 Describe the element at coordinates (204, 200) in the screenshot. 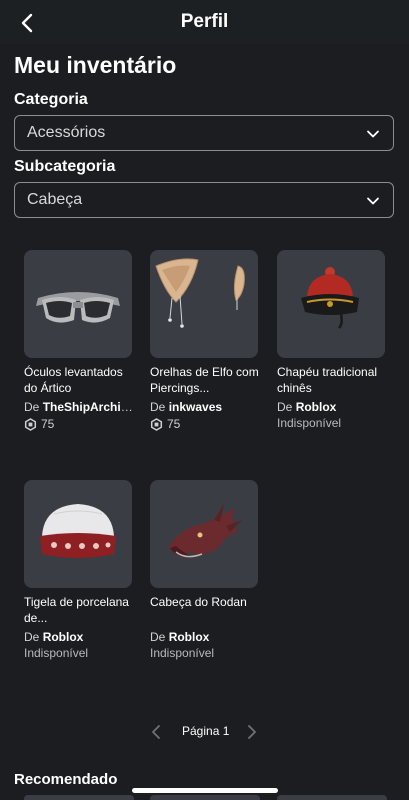

I see `subcategory-select: Cabeça` at that location.